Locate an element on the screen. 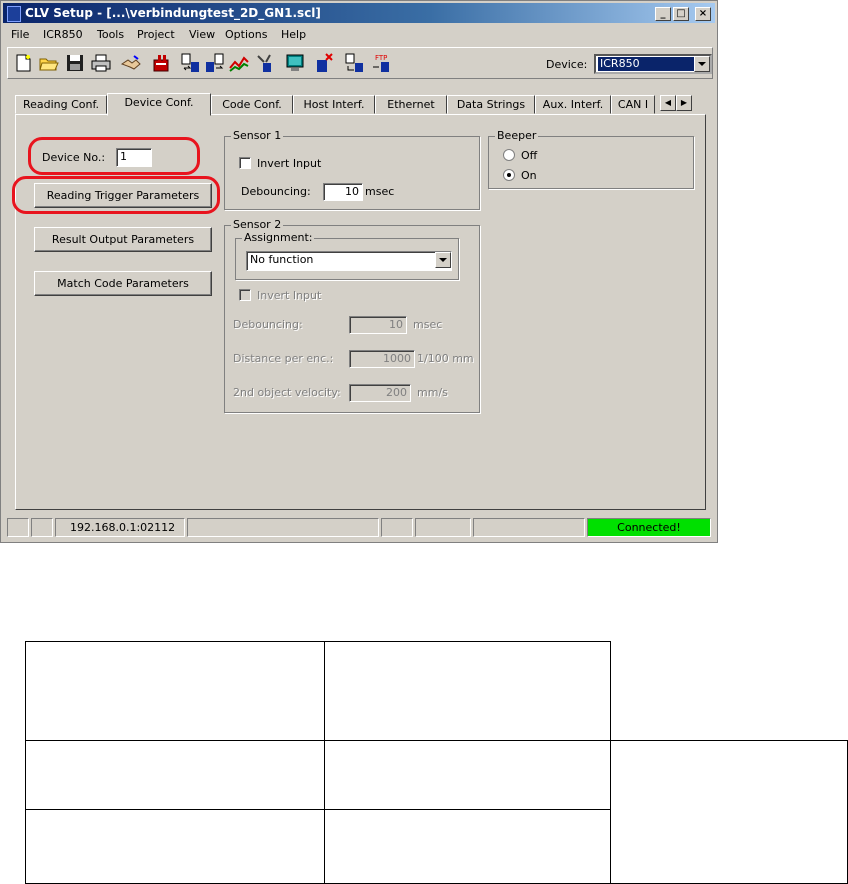 The image size is (848, 884). status-connection: Connected! is located at coordinates (649, 527).